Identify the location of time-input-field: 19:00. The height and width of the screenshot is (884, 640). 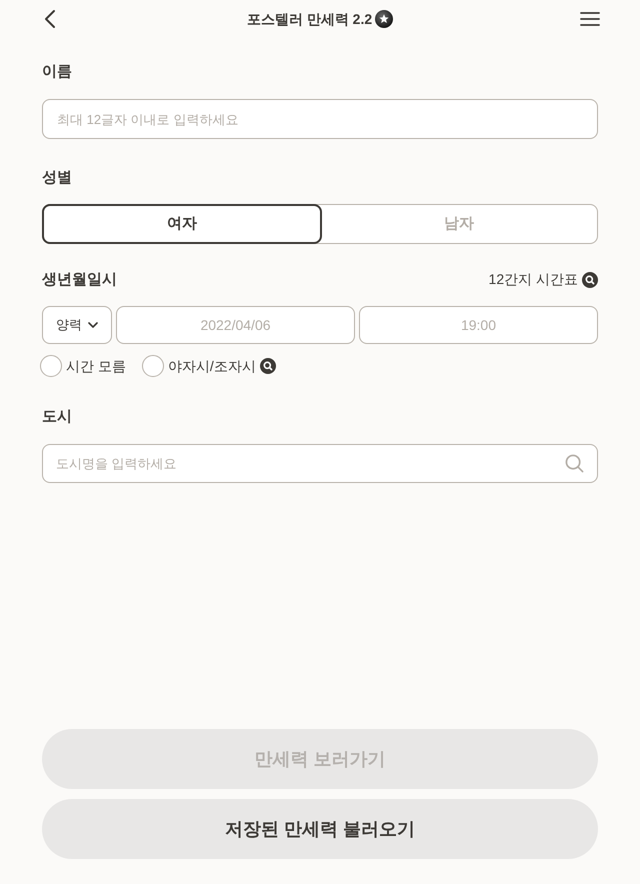
(478, 325).